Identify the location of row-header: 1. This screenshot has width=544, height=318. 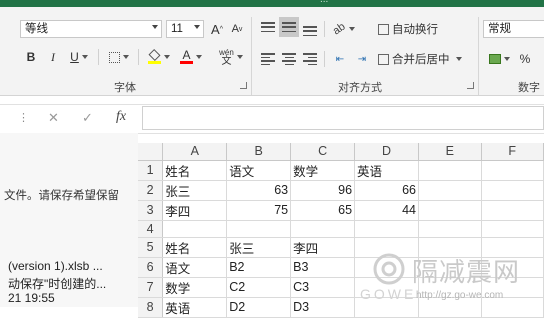
(151, 170).